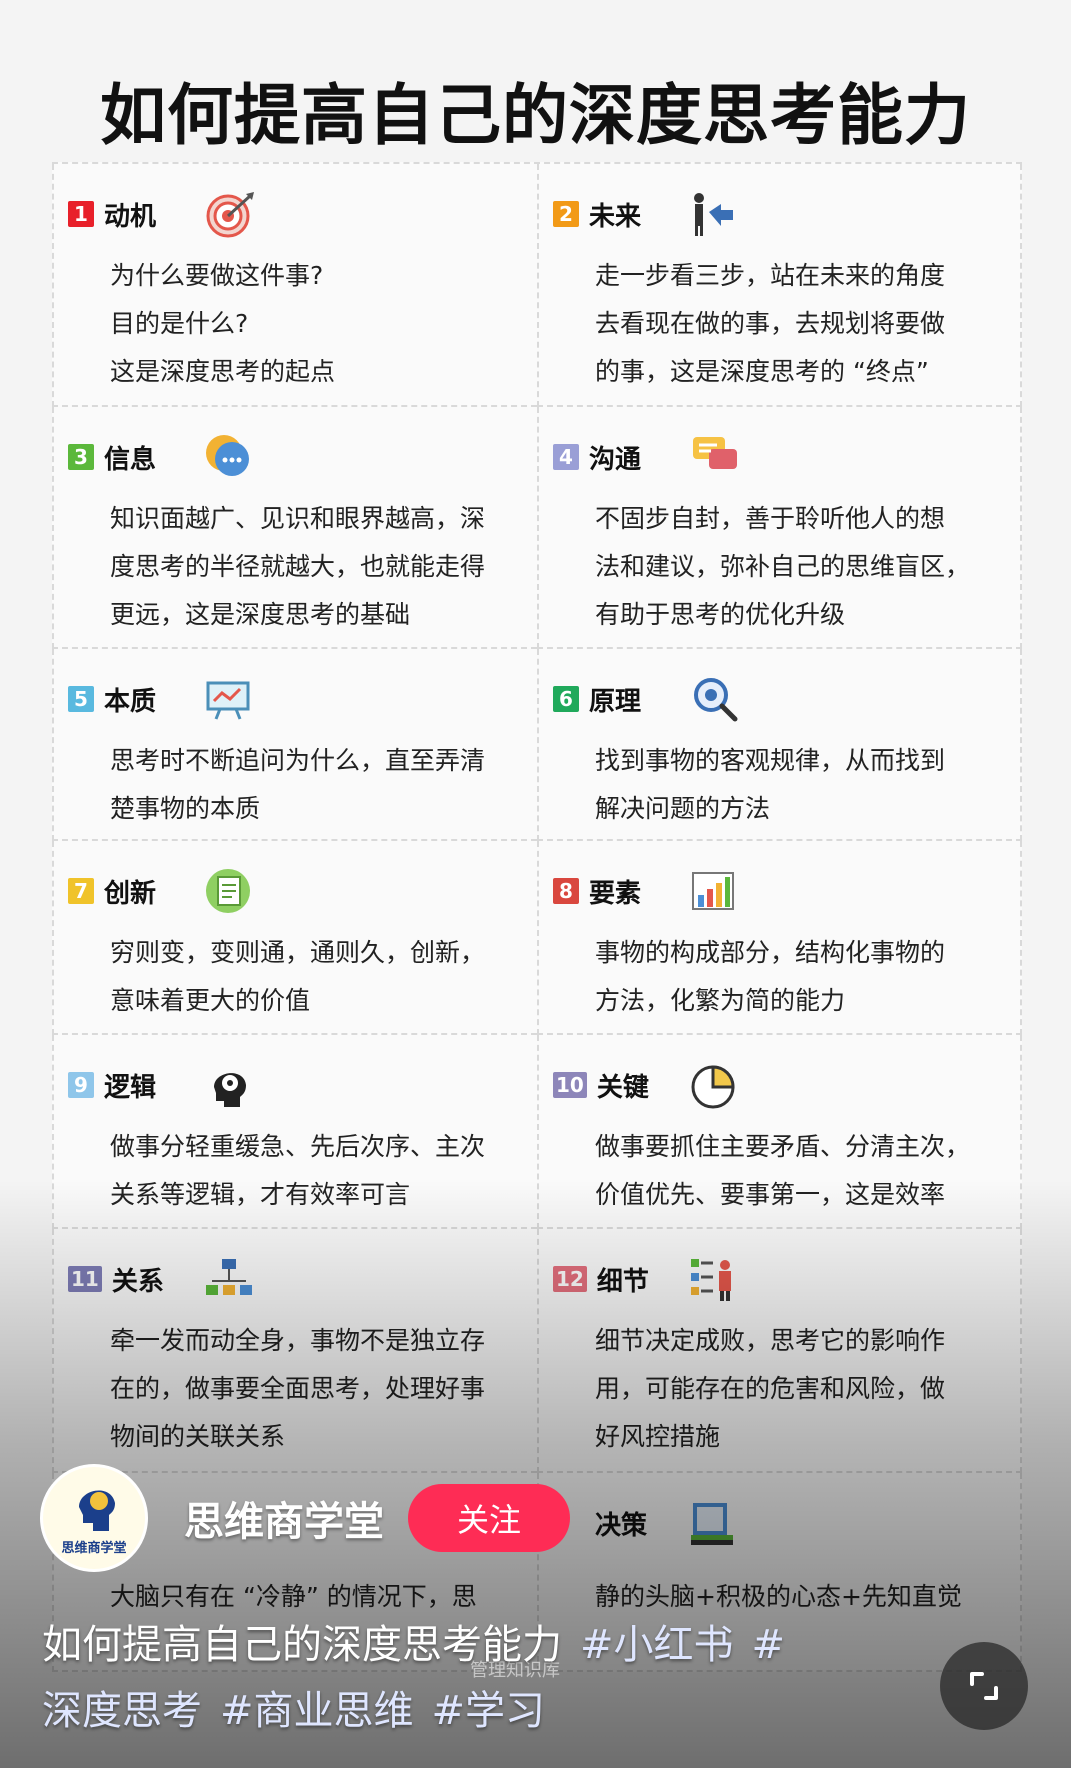 Image resolution: width=1071 pixels, height=1768 pixels. What do you see at coordinates (770, 1388) in the screenshot?
I see `card-line: 用，可能存在的危害和风险，做` at bounding box center [770, 1388].